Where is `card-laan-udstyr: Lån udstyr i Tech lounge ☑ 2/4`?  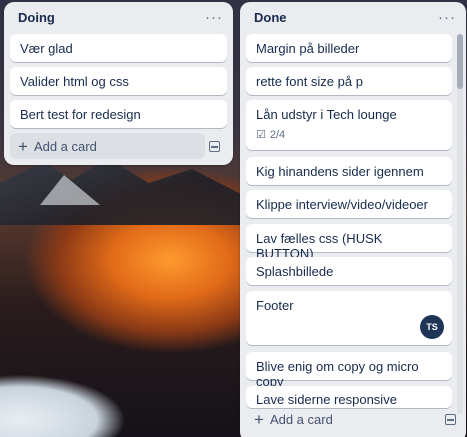
card-laan-udstyr: Lån udstyr i Tech lounge ☑ 2/4 is located at coordinates (349, 125).